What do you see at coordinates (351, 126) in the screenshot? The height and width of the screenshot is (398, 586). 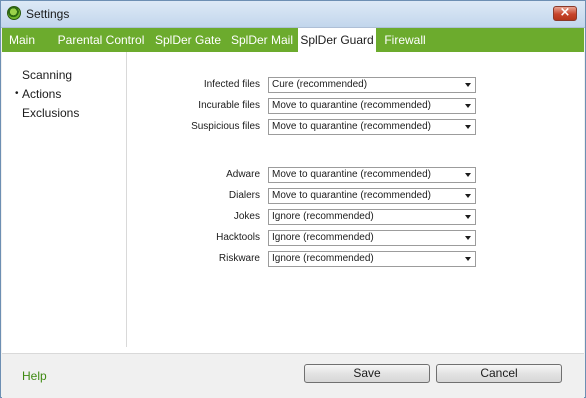 I see `suspicious-files-value: Move to quarantine (recommended)` at bounding box center [351, 126].